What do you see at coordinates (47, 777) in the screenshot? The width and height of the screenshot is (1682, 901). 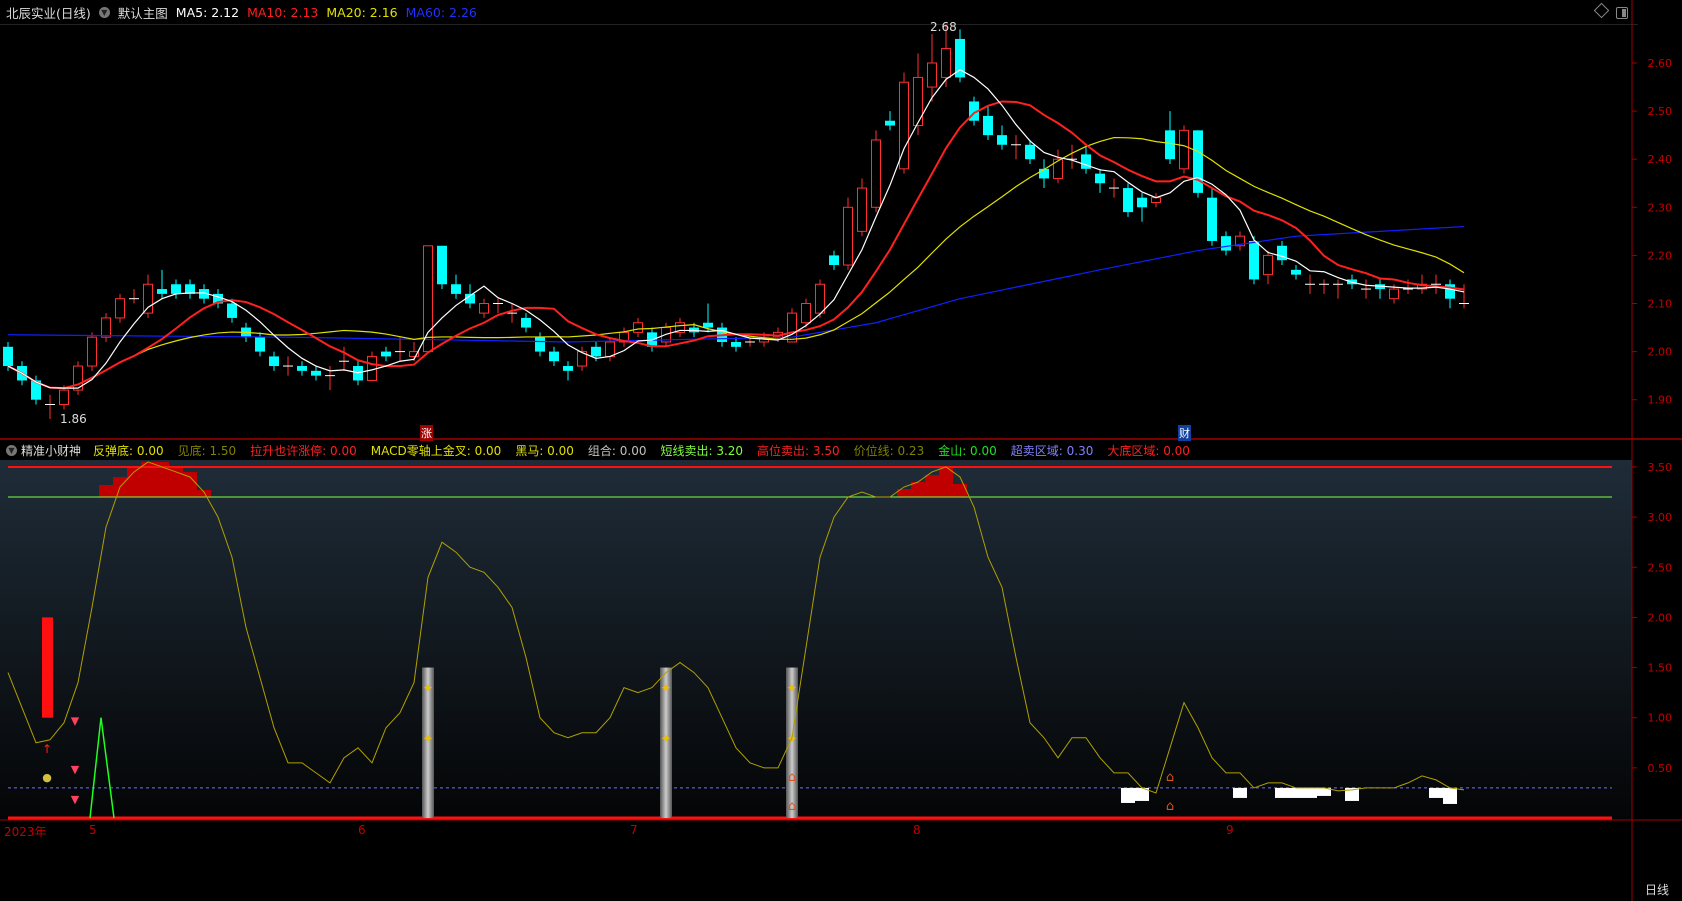 I see `coins-icon: ●` at bounding box center [47, 777].